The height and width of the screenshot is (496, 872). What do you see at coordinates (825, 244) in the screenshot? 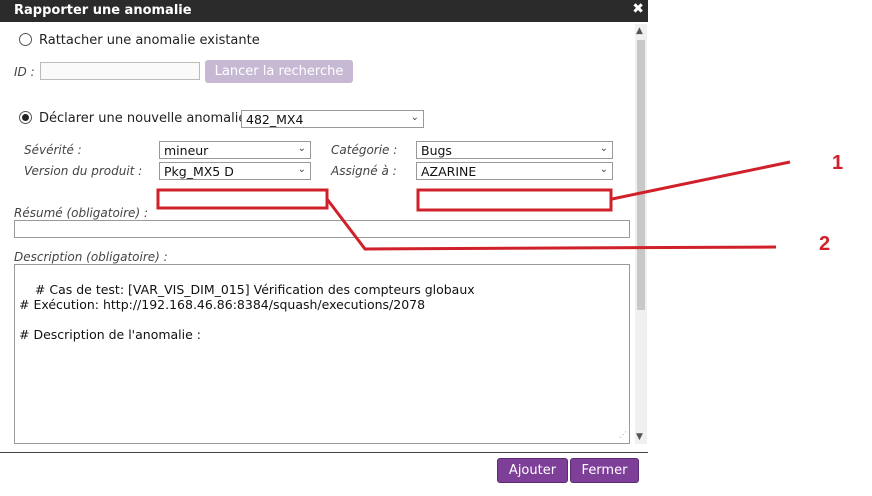
I see `annotation-marker-2: 2` at bounding box center [825, 244].